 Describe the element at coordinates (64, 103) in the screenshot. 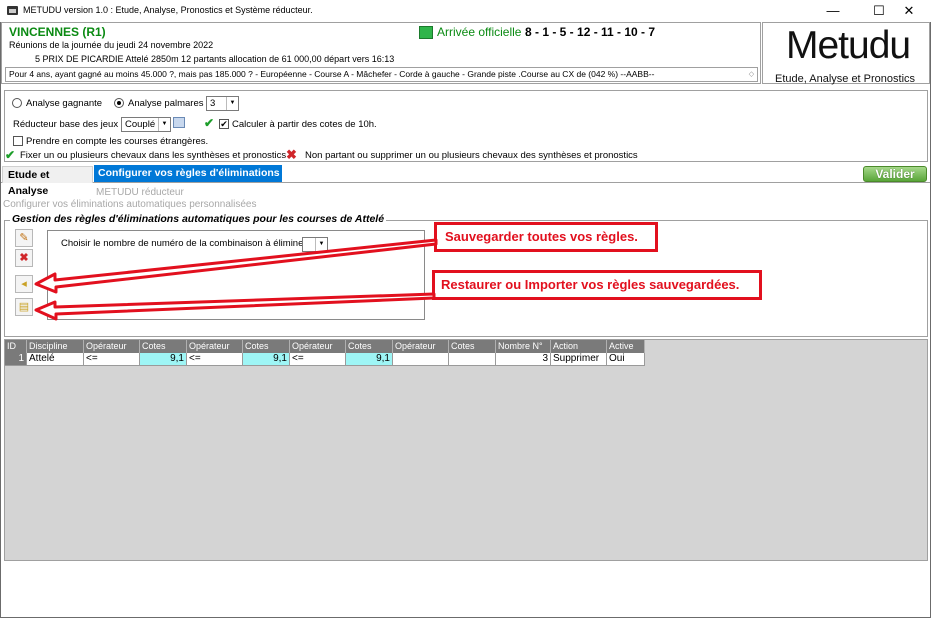

I see `analyse-gagnante-label: Analyse gagnante` at that location.